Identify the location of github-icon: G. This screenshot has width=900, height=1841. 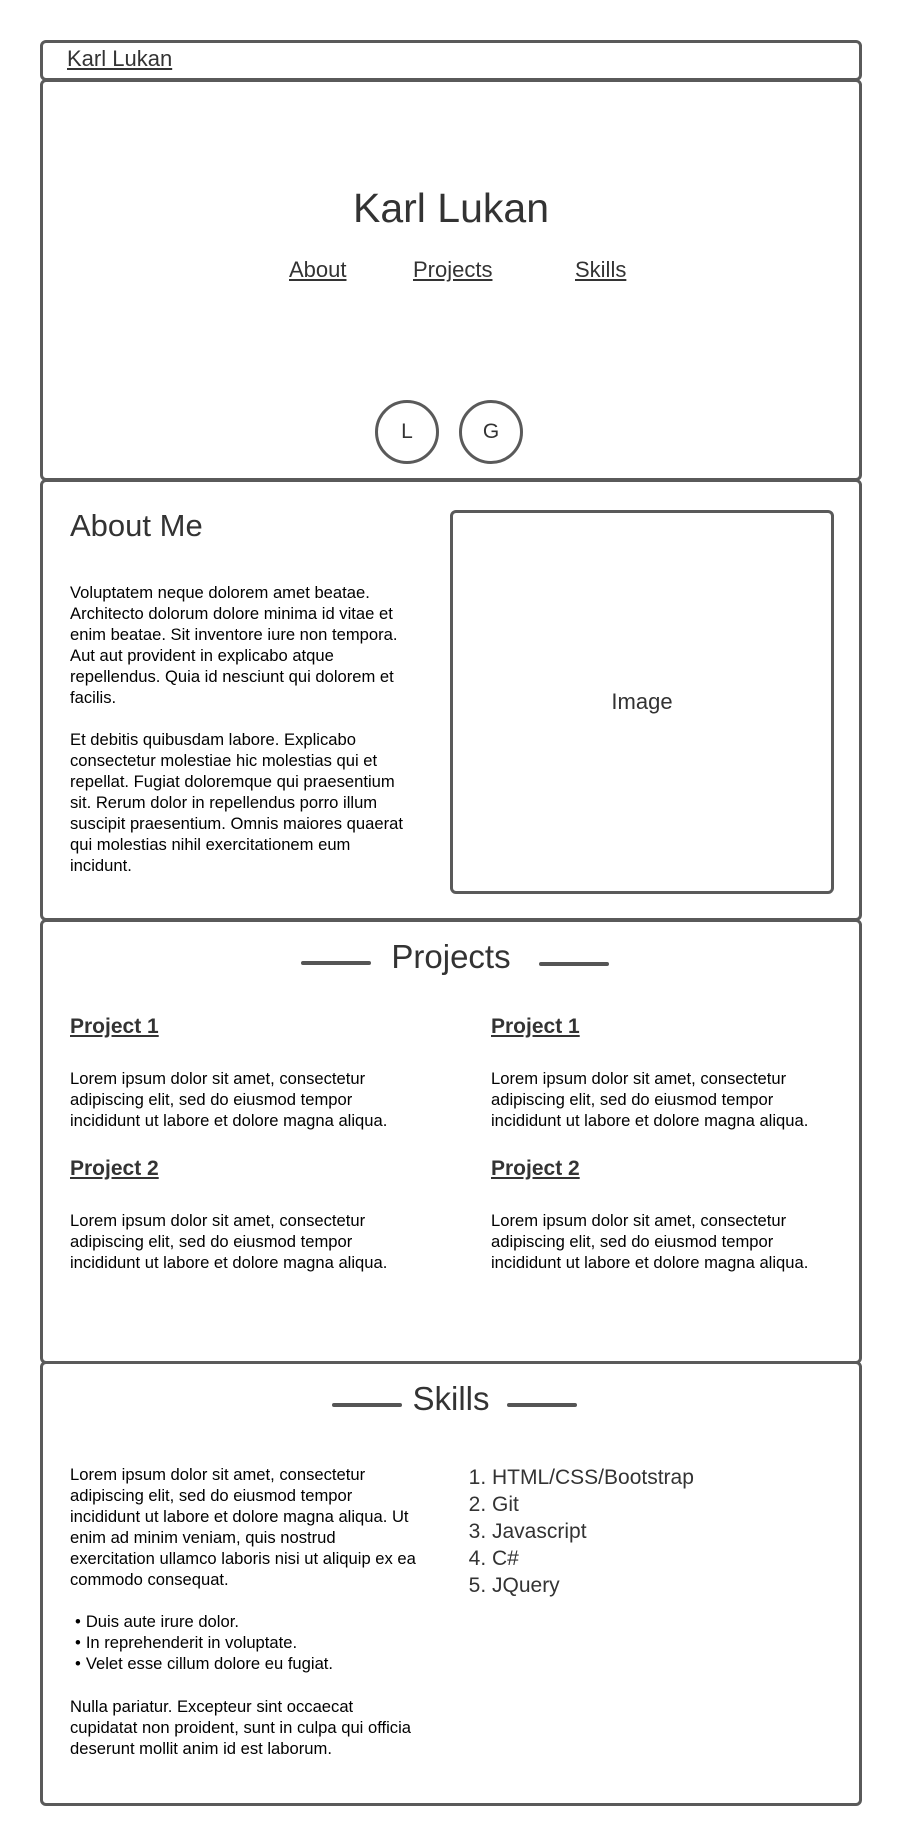
(491, 432).